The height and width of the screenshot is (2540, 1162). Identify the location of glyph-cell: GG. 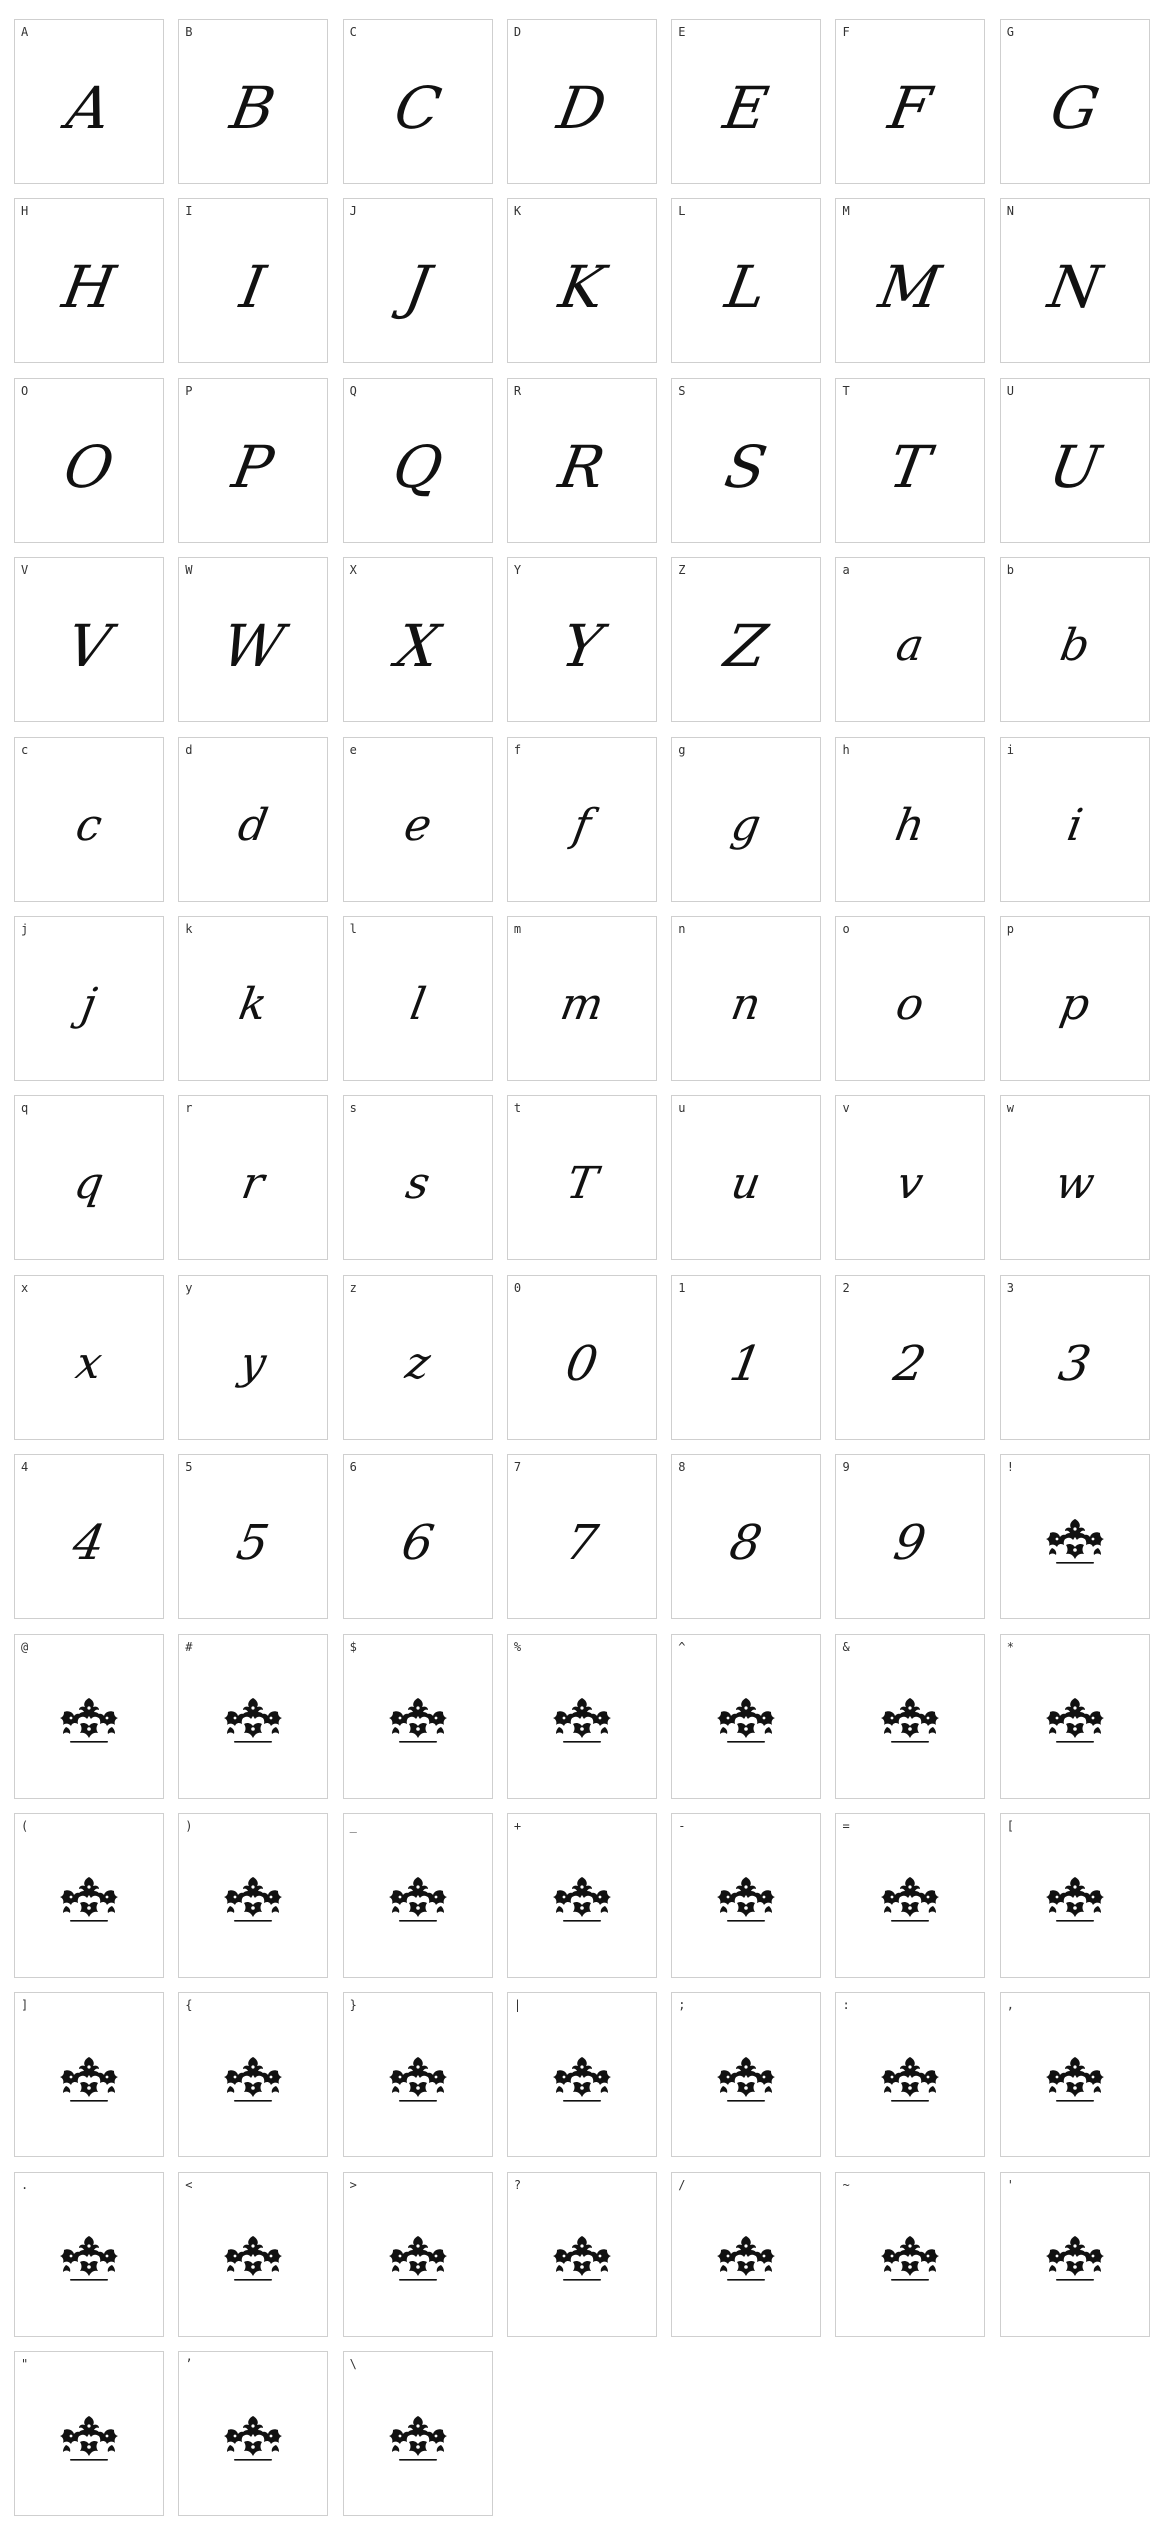
(1074, 101).